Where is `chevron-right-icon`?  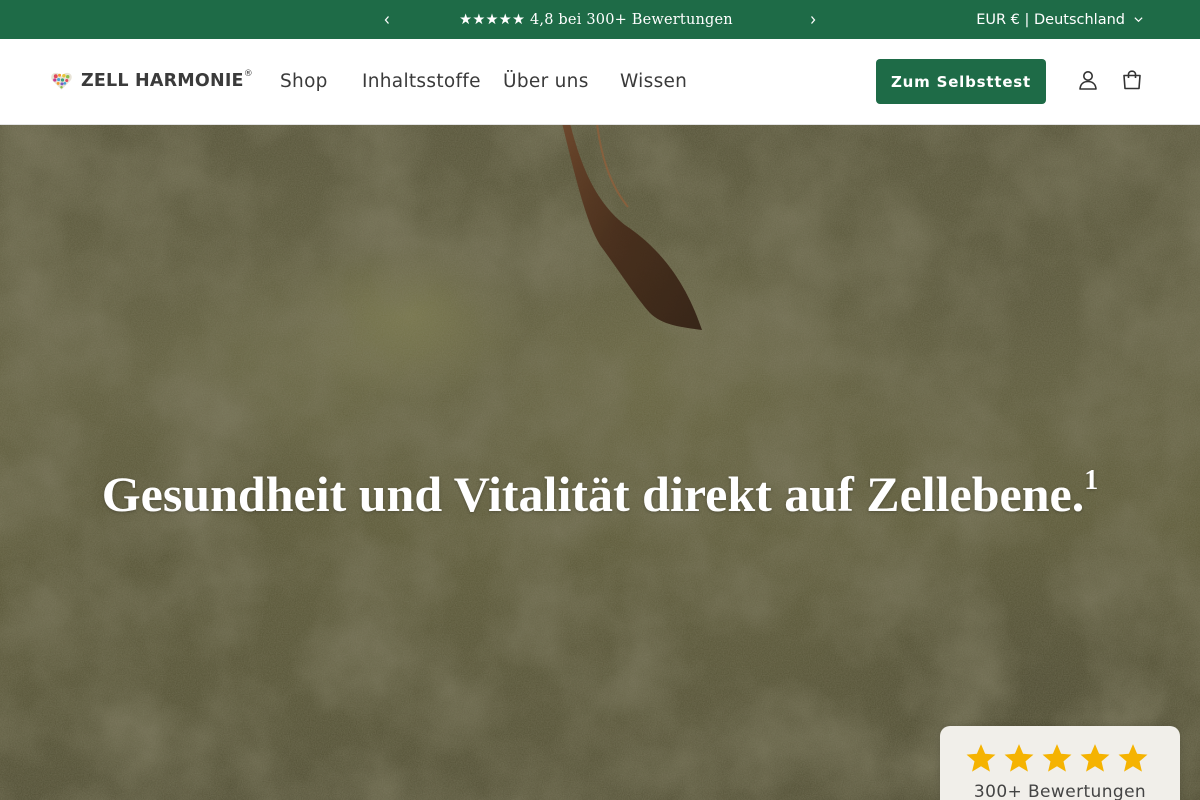
chevron-right-icon is located at coordinates (813, 19).